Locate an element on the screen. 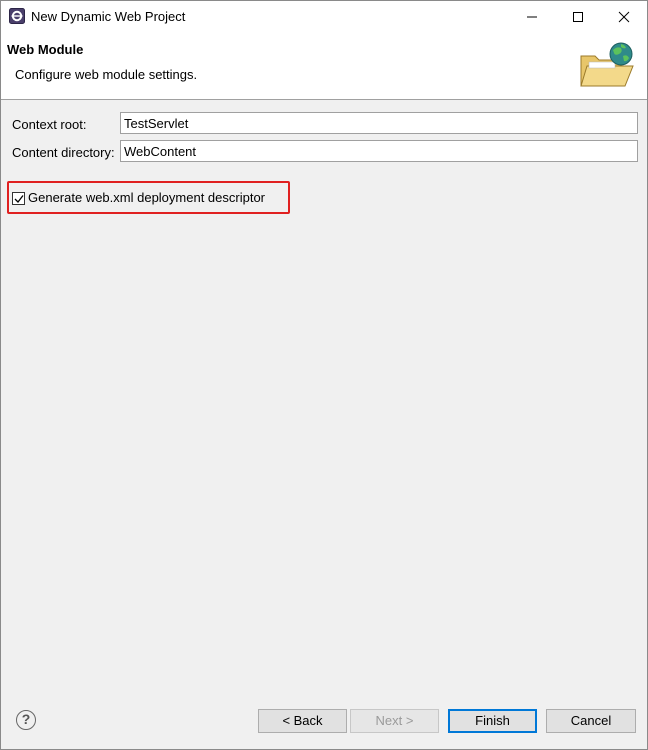 This screenshot has height=750, width=648. generate-web-xml-label: Generate web.xml deployment descriptor is located at coordinates (146, 197).